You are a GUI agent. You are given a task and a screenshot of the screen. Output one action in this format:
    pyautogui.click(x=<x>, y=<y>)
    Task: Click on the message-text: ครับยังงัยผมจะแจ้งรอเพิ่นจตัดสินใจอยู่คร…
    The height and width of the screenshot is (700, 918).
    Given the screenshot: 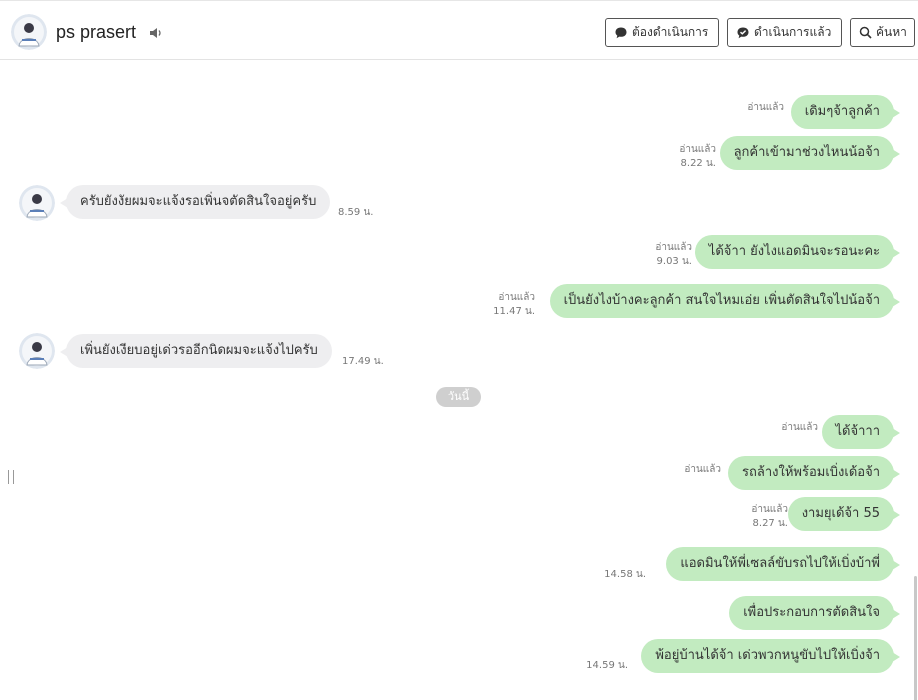 What is the action you would take?
    pyautogui.click(x=198, y=201)
    